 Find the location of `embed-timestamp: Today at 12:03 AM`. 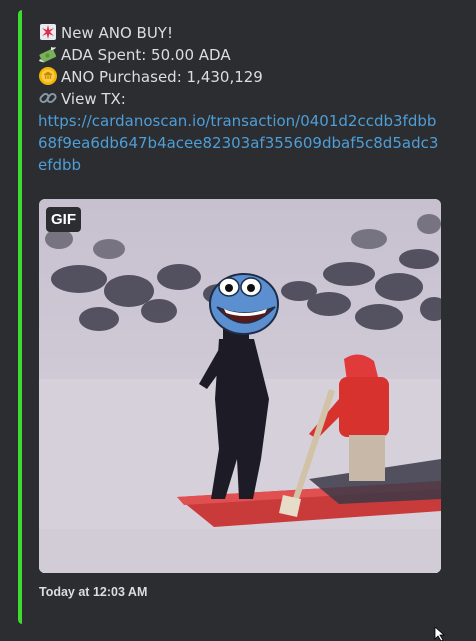

embed-timestamp: Today at 12:03 AM is located at coordinates (93, 592).